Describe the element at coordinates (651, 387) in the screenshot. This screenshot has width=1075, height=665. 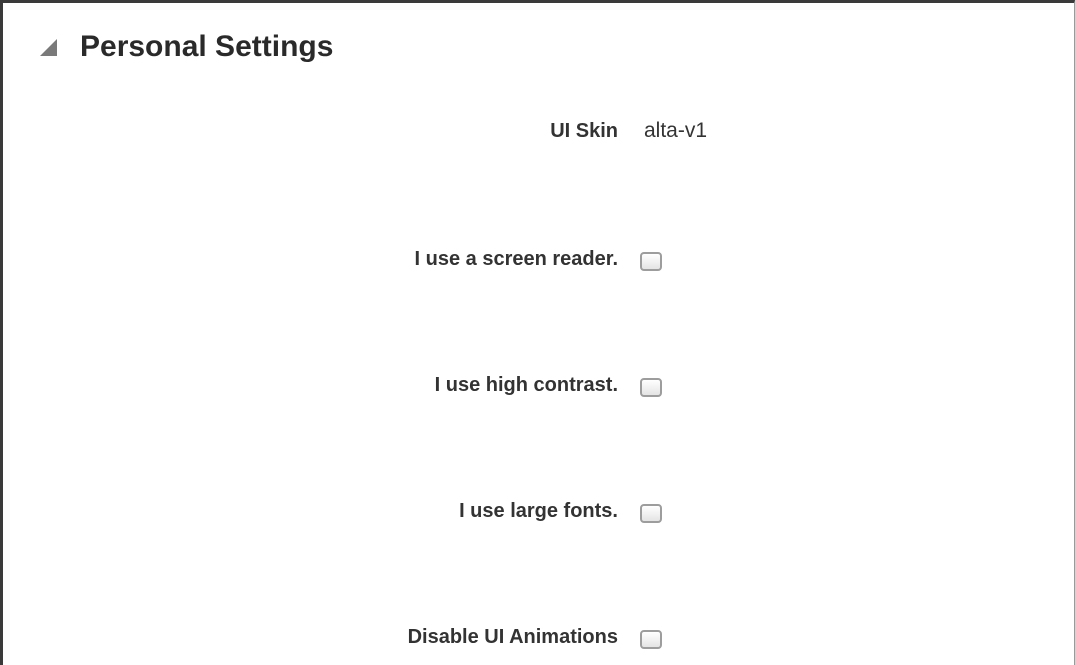
I see `high-contrast-checkbox` at that location.